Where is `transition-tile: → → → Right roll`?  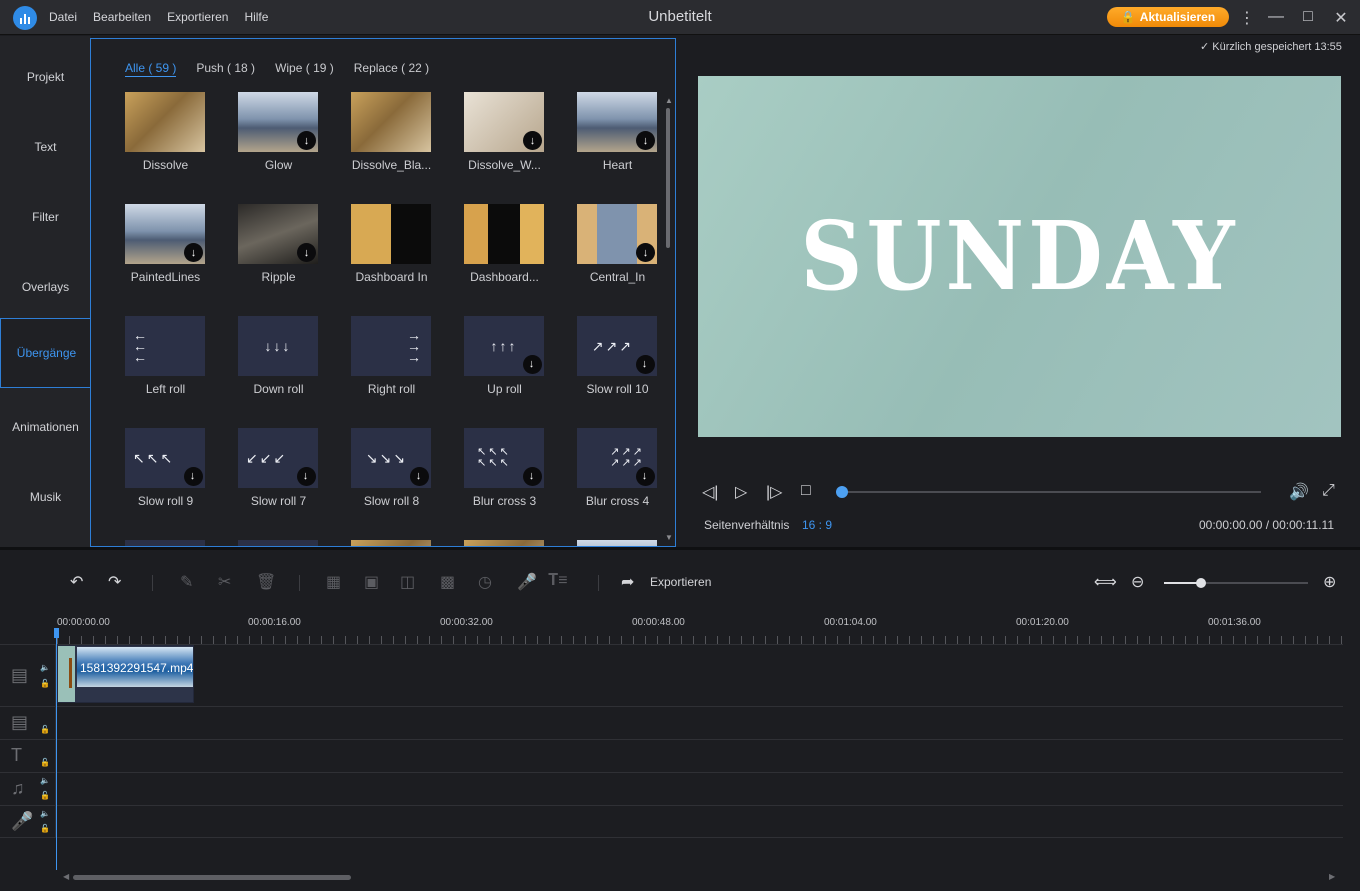 transition-tile: → → → Right roll is located at coordinates (391, 372).